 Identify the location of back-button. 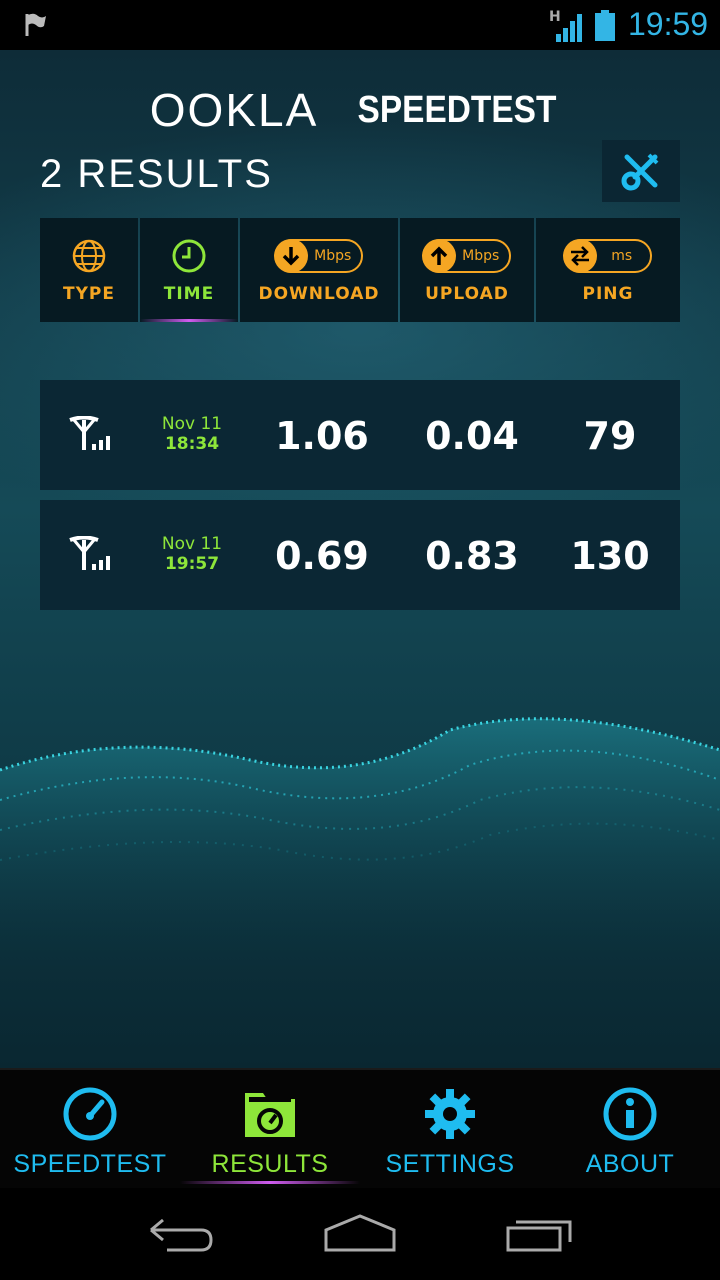
(180, 1234).